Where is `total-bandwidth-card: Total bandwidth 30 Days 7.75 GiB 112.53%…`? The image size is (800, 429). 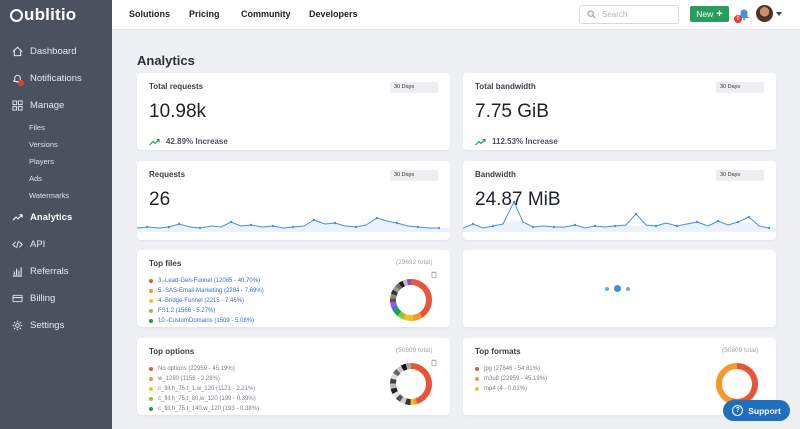 total-bandwidth-card: Total bandwidth 30 Days 7.75 GiB 112.53%… is located at coordinates (619, 111).